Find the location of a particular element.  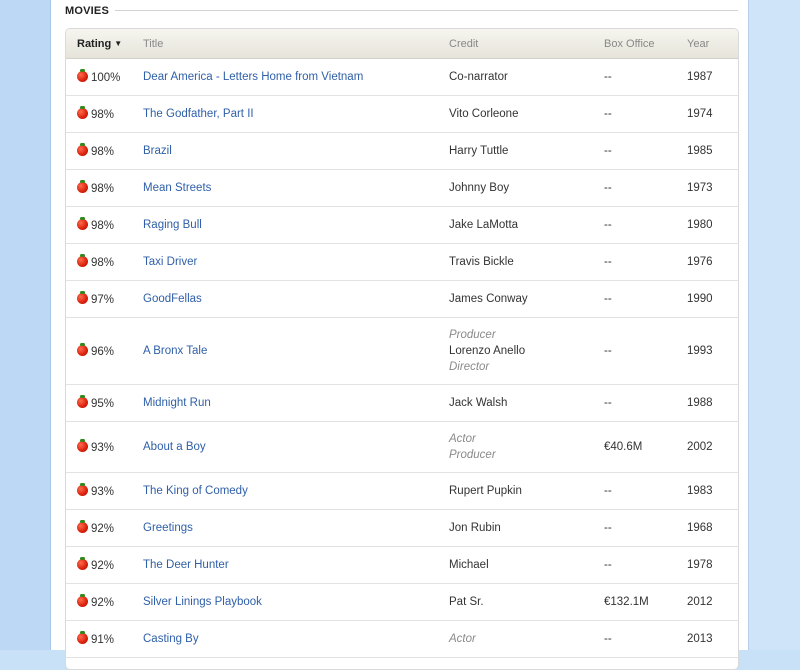

credit-cell: Jon Rubin is located at coordinates (526, 528).